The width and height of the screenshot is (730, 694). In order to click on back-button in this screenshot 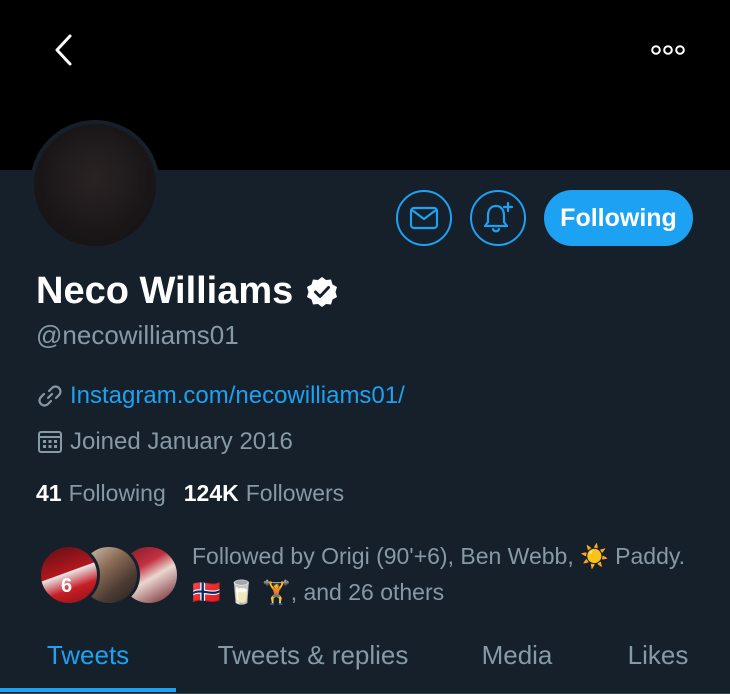, I will do `click(64, 50)`.